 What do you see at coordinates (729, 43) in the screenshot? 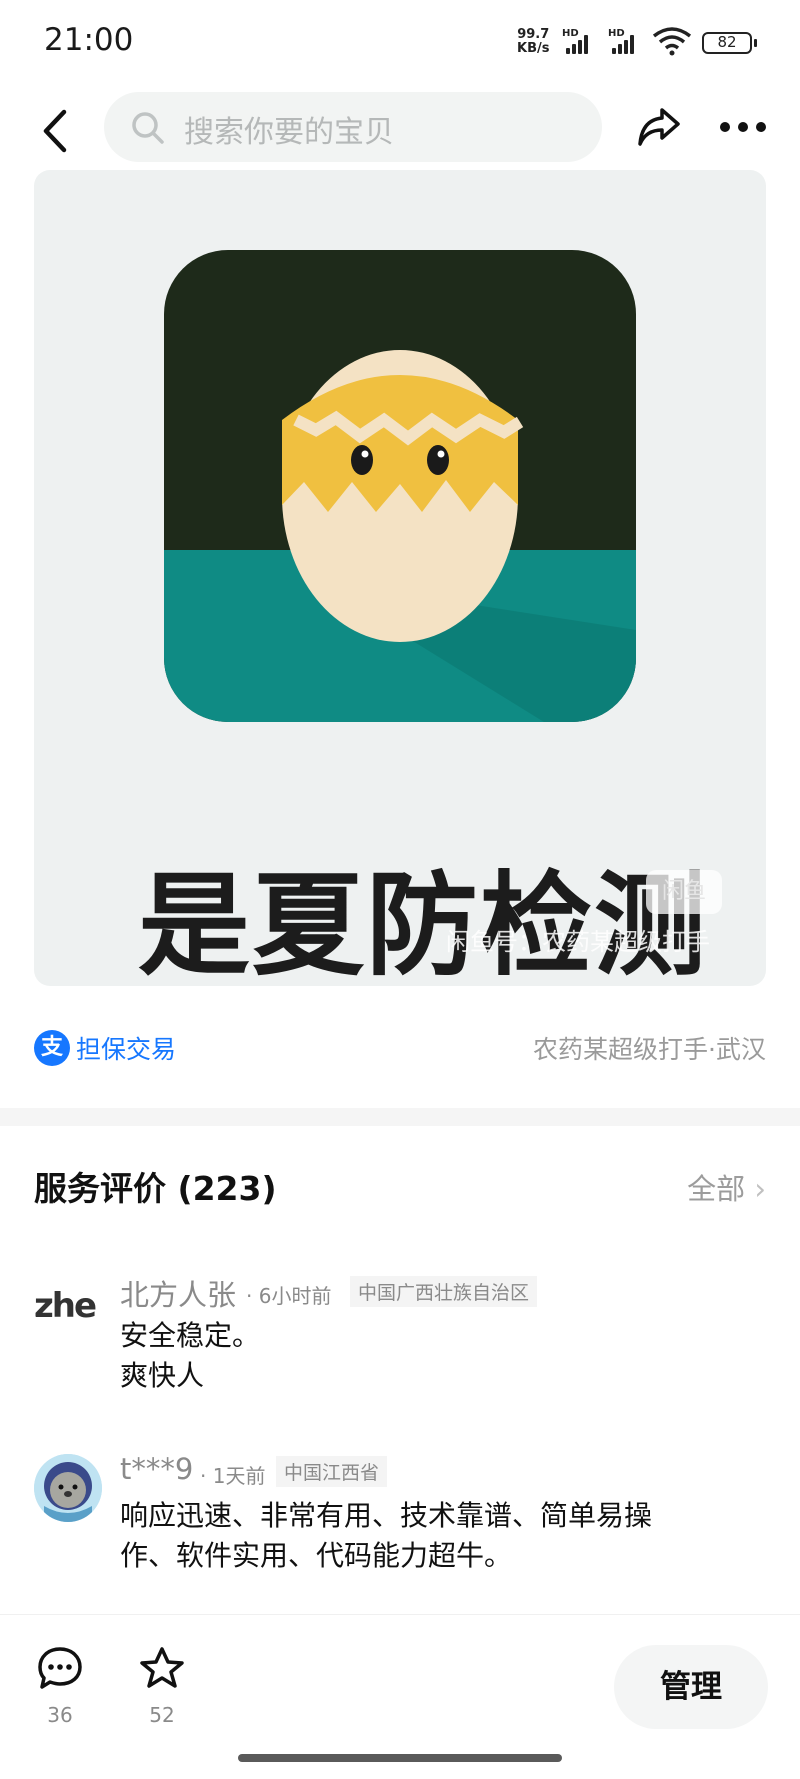
I see `battery-indicator: 82` at bounding box center [729, 43].